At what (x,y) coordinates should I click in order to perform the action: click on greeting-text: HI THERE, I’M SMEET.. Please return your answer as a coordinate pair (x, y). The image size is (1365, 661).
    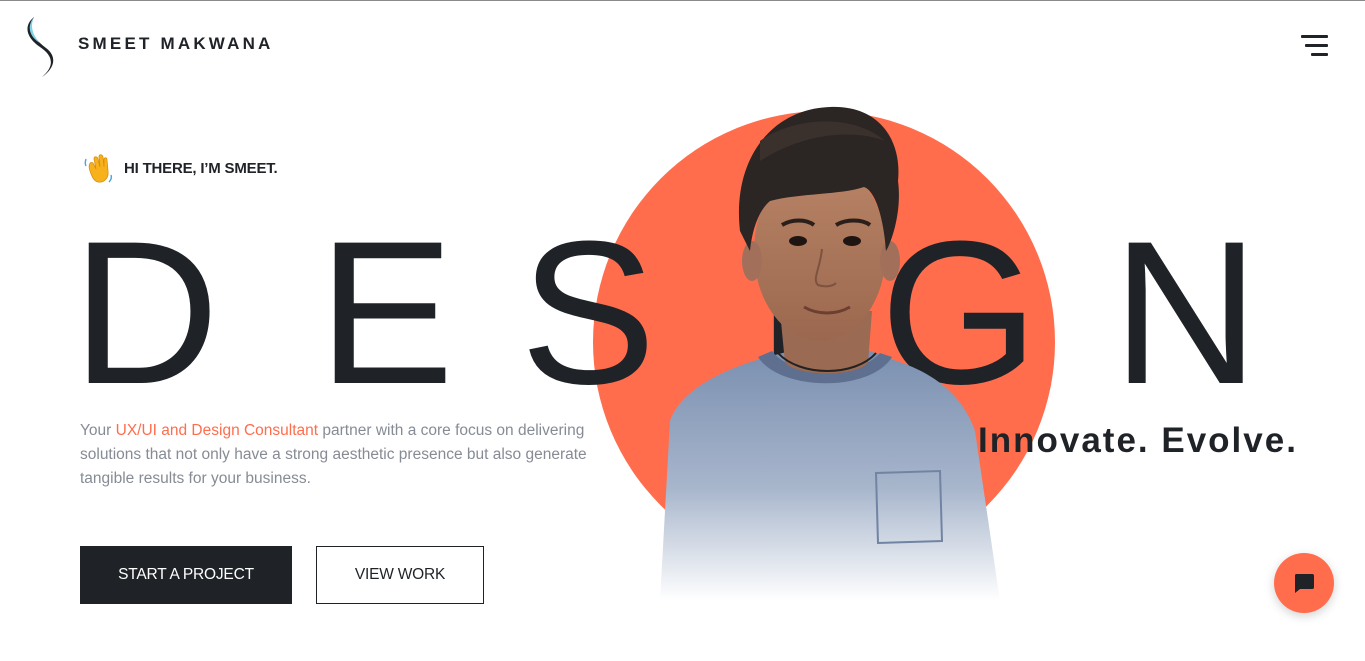
    Looking at the image, I should click on (201, 168).